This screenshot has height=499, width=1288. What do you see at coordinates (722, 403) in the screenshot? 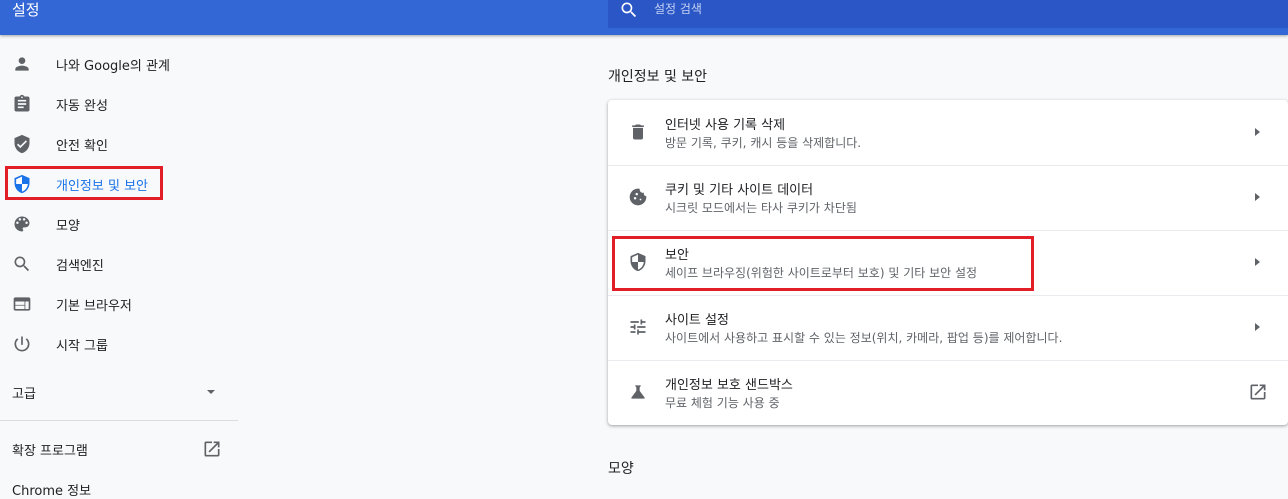
I see `row-subtitle: 무료 체험 기능 사용 중` at bounding box center [722, 403].